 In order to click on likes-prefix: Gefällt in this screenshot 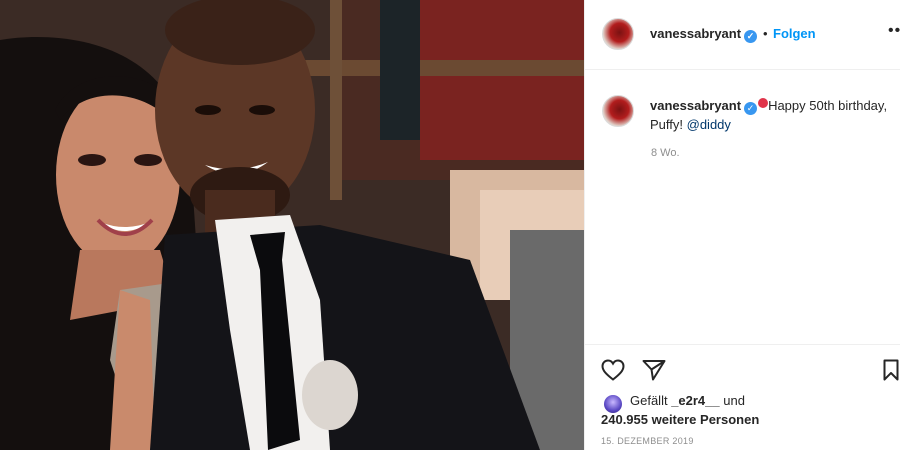, I will do `click(651, 400)`.